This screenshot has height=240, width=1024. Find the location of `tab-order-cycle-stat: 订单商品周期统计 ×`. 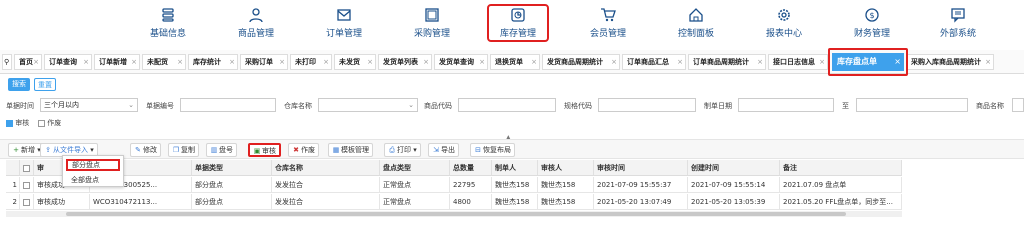

tab-order-cycle-stat: 订单商品周期统计 × is located at coordinates (727, 62).